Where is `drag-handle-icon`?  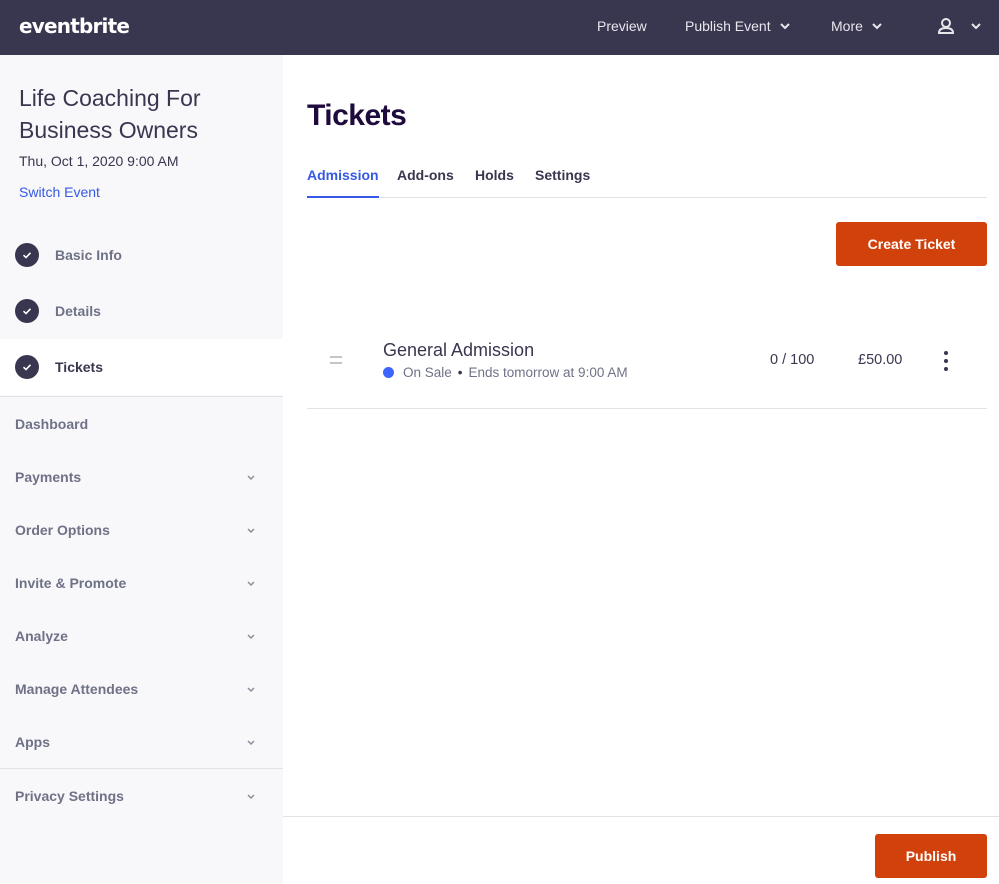 drag-handle-icon is located at coordinates (336, 360).